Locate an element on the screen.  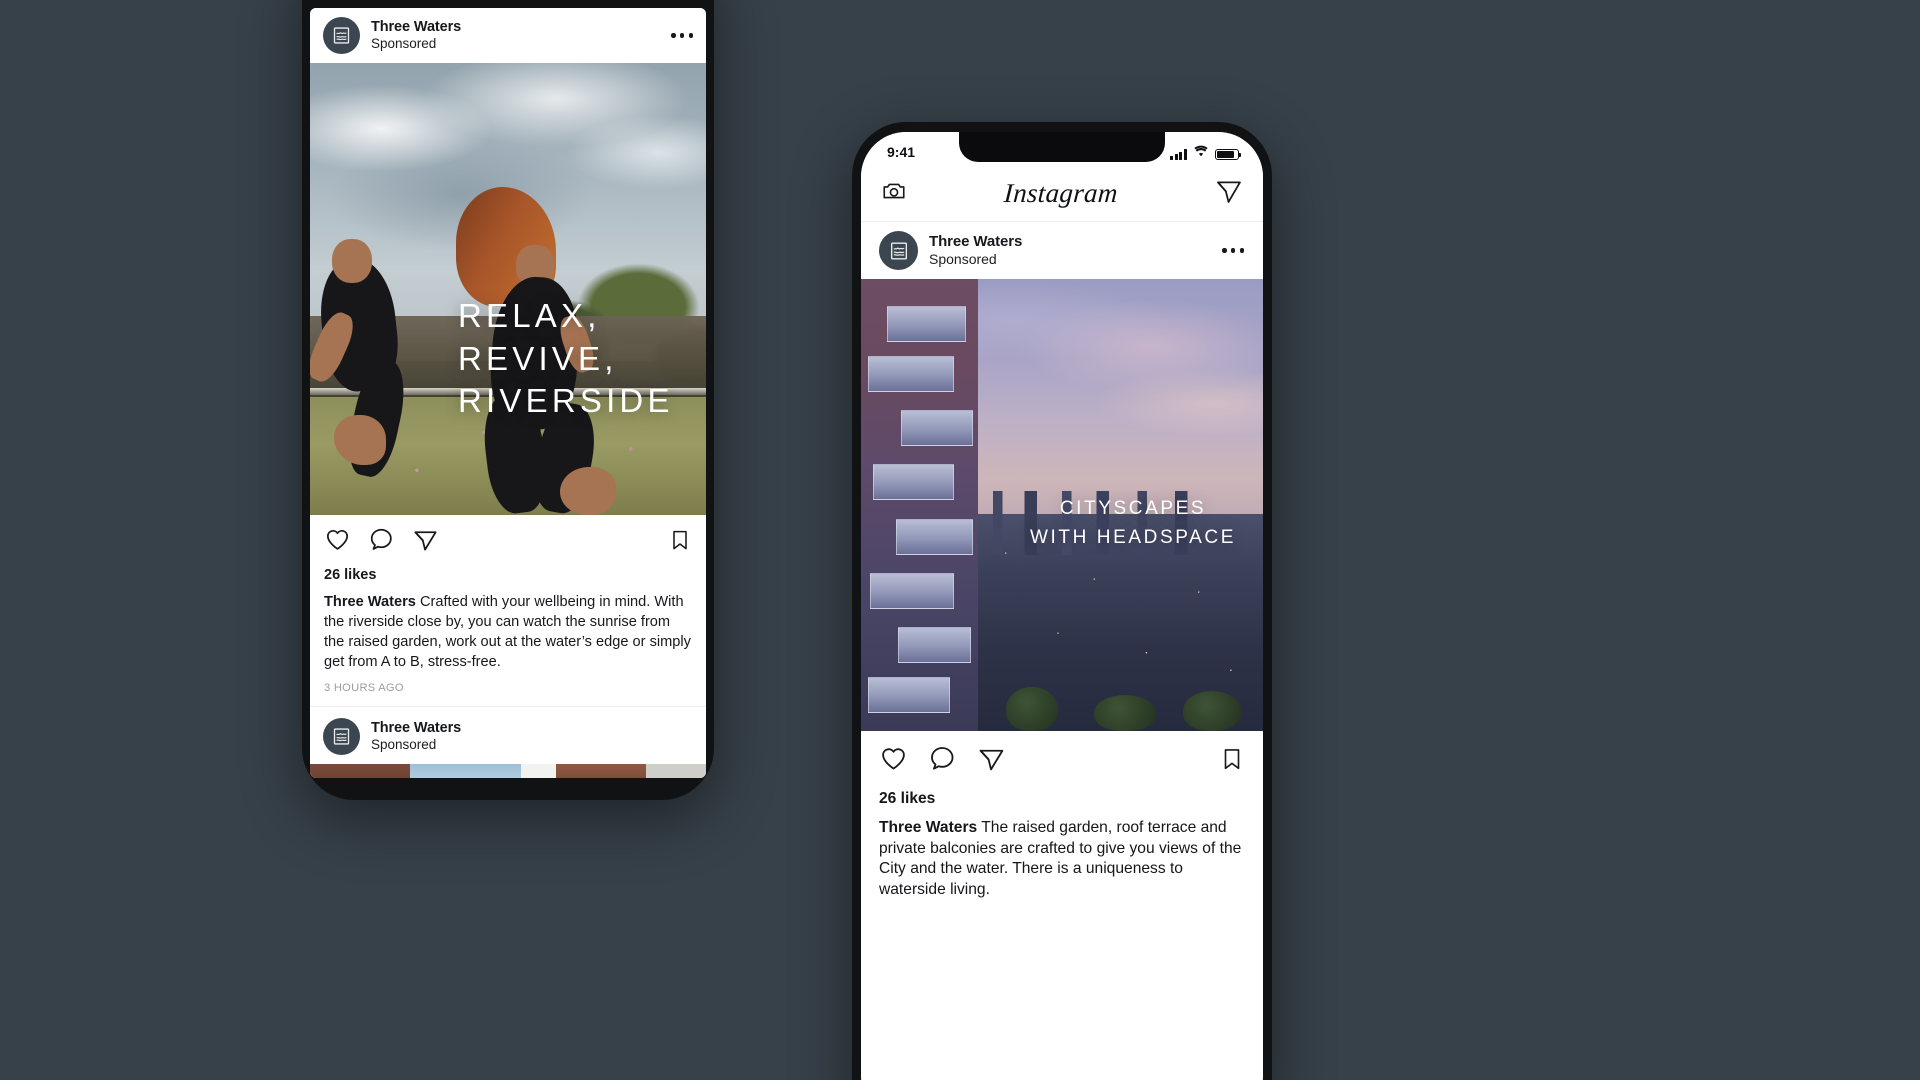
phone-notch is located at coordinates (1062, 147).